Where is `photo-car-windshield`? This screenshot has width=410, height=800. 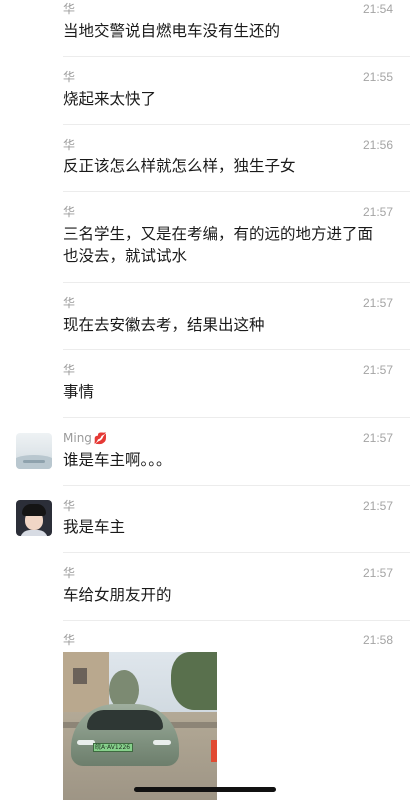
photo-car-windshield is located at coordinates (125, 720).